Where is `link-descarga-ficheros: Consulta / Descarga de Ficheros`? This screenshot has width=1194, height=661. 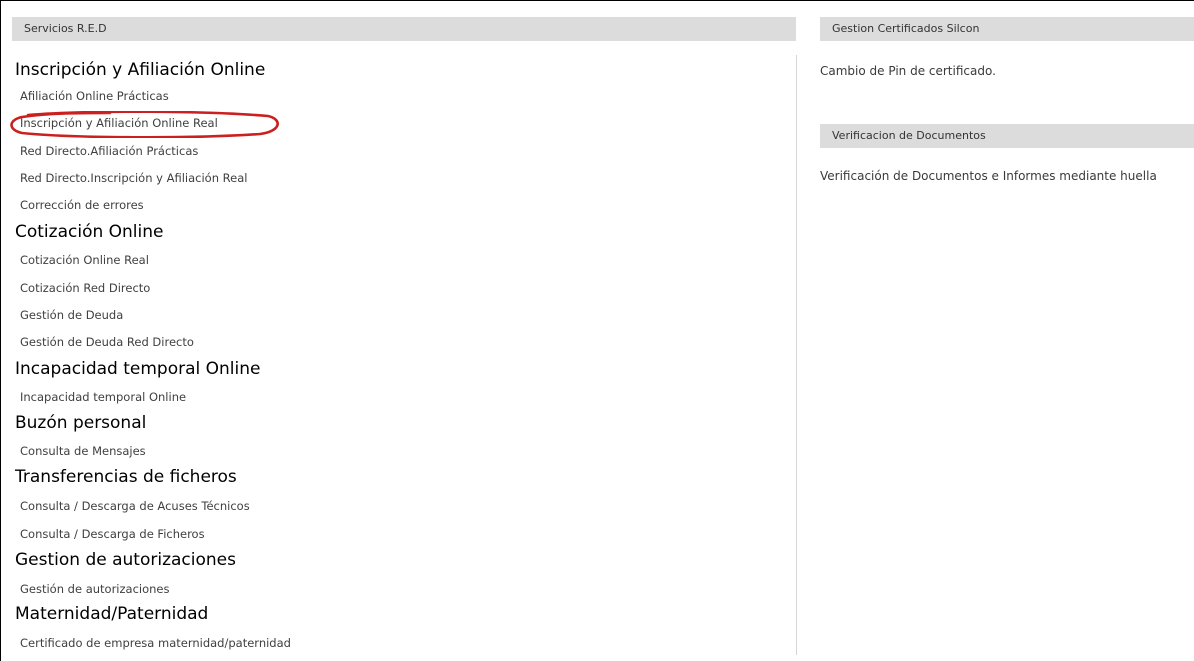 link-descarga-ficheros: Consulta / Descarga de Ficheros is located at coordinates (112, 534).